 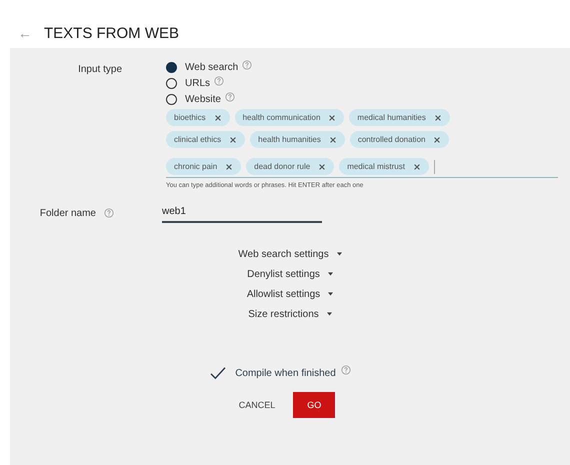 I want to click on keyword-chip: health humanities, so click(x=297, y=139).